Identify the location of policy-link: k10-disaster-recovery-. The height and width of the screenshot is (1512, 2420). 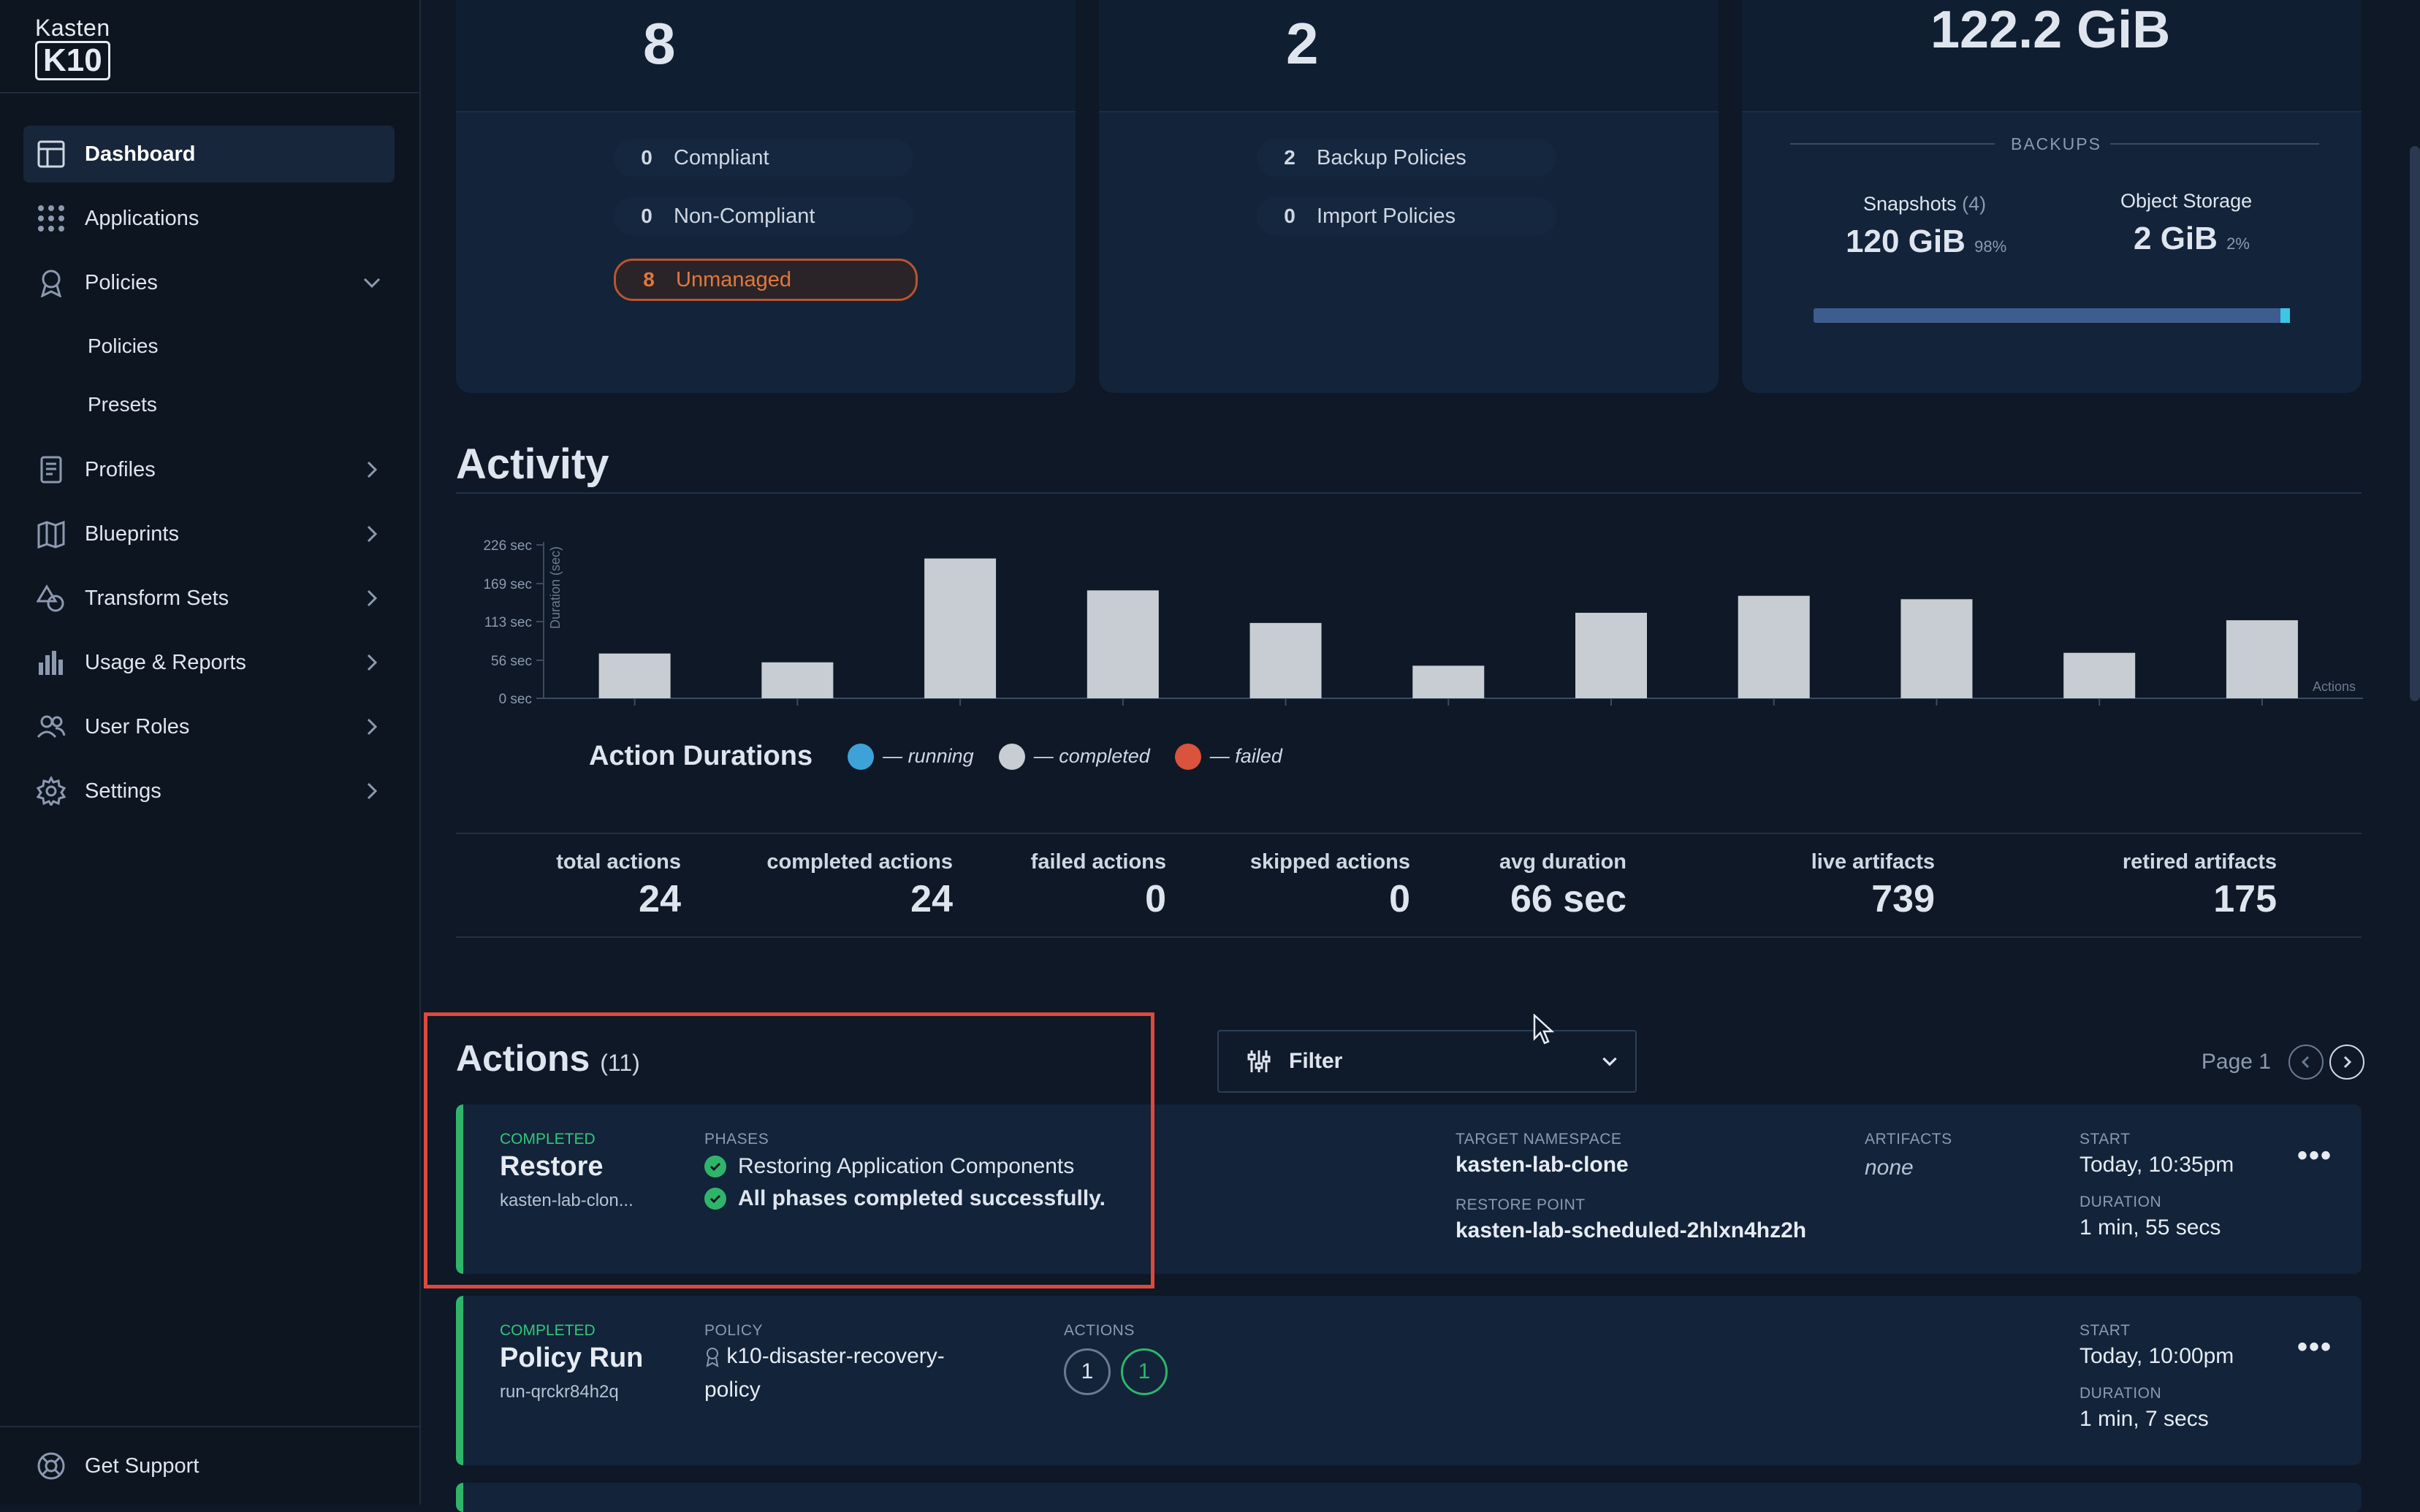
(824, 1356).